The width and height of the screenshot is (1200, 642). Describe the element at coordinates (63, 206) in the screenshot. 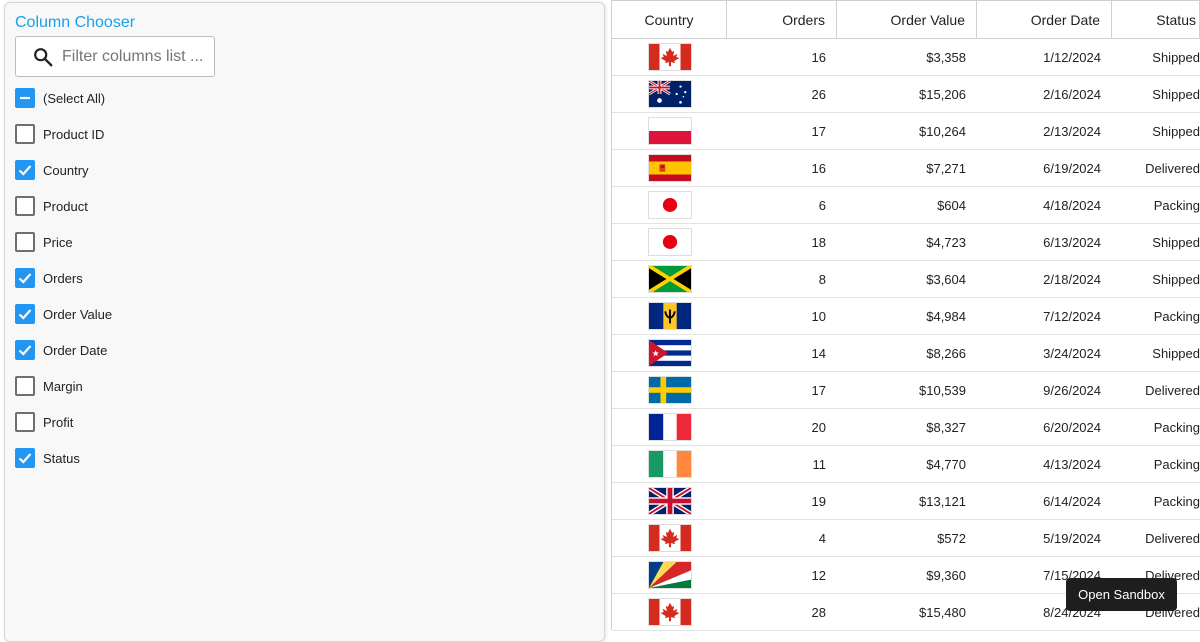

I see `column-item: Product` at that location.